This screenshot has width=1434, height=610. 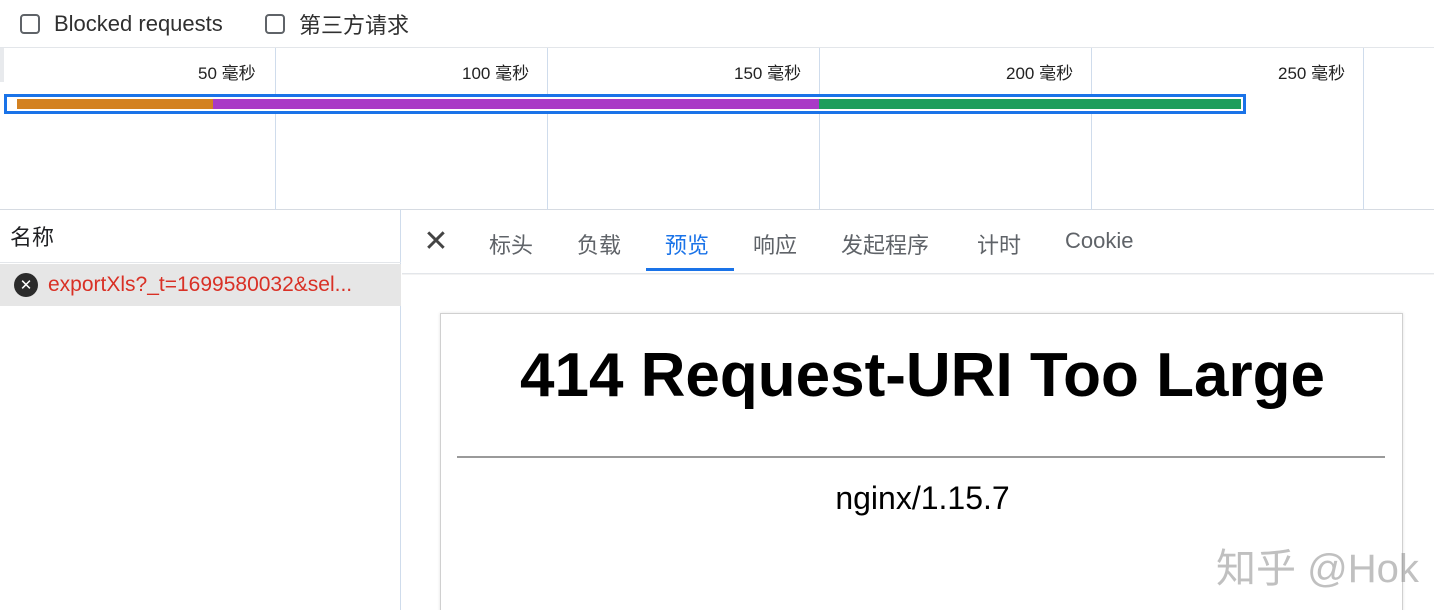 I want to click on watermark-text: 知乎 @Hok, so click(x=1317, y=569).